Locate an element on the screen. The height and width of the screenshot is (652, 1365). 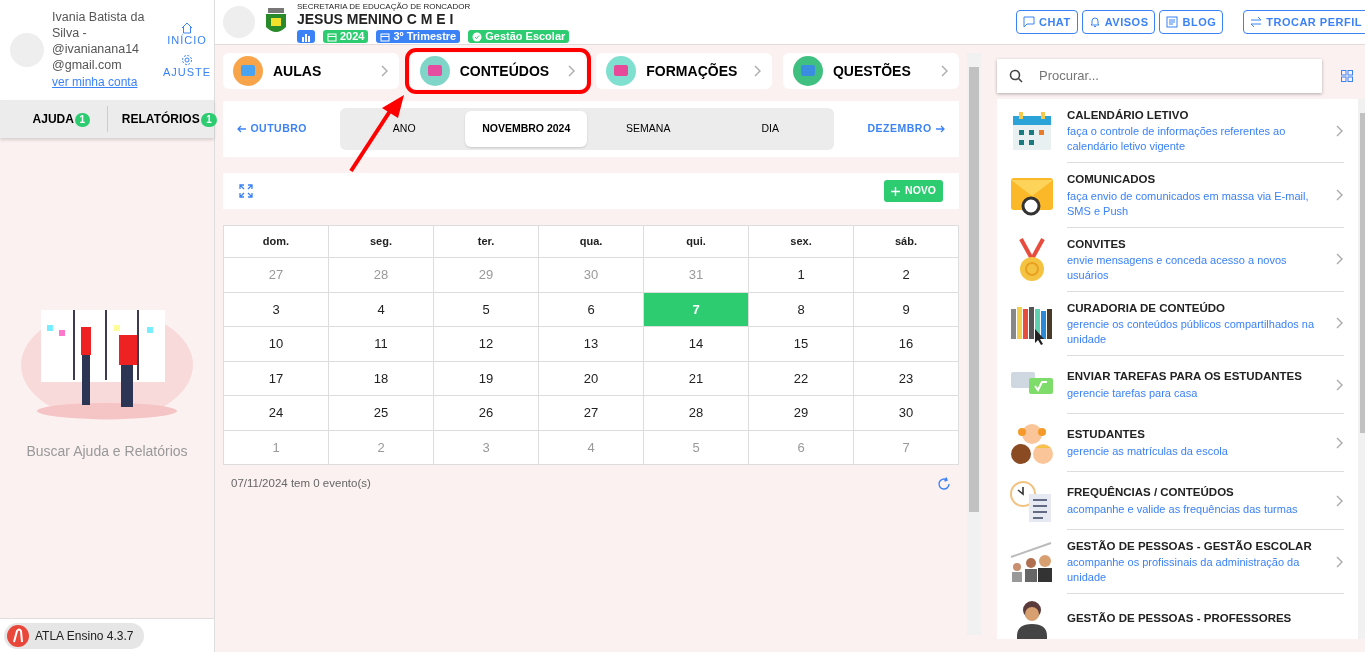
day-cell: 22 is located at coordinates (801, 378).